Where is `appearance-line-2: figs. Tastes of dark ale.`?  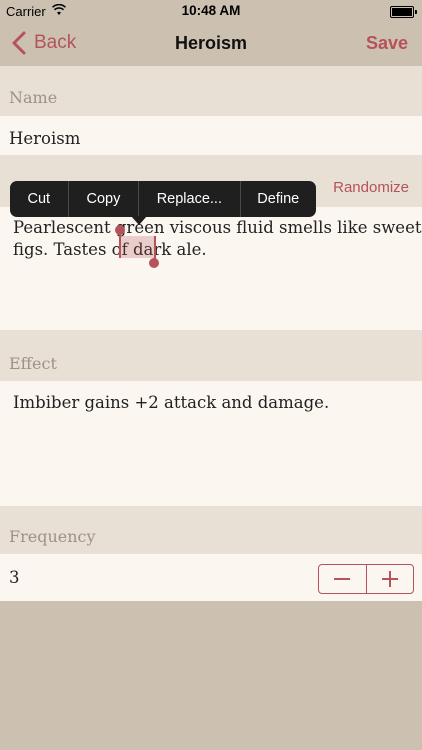 appearance-line-2: figs. Tastes of dark ale. is located at coordinates (217, 250).